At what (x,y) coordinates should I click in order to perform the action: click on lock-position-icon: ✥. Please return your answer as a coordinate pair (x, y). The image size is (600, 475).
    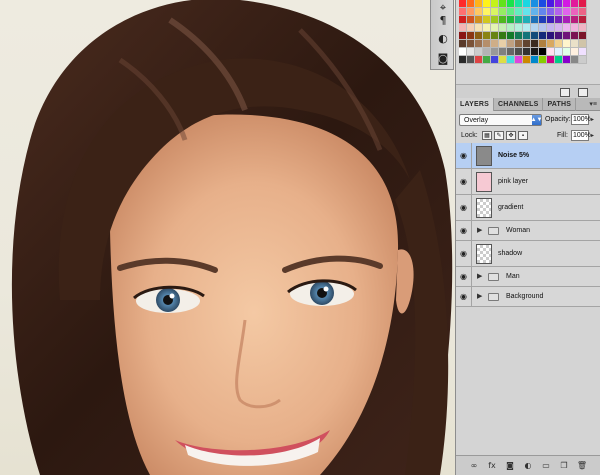
    Looking at the image, I should click on (511, 135).